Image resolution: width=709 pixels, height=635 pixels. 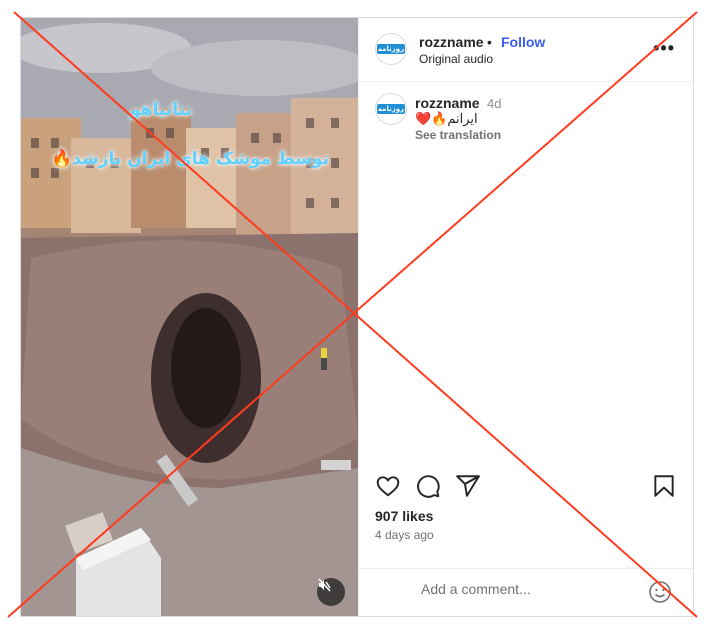 I want to click on follow-button: Follow, so click(x=523, y=42).